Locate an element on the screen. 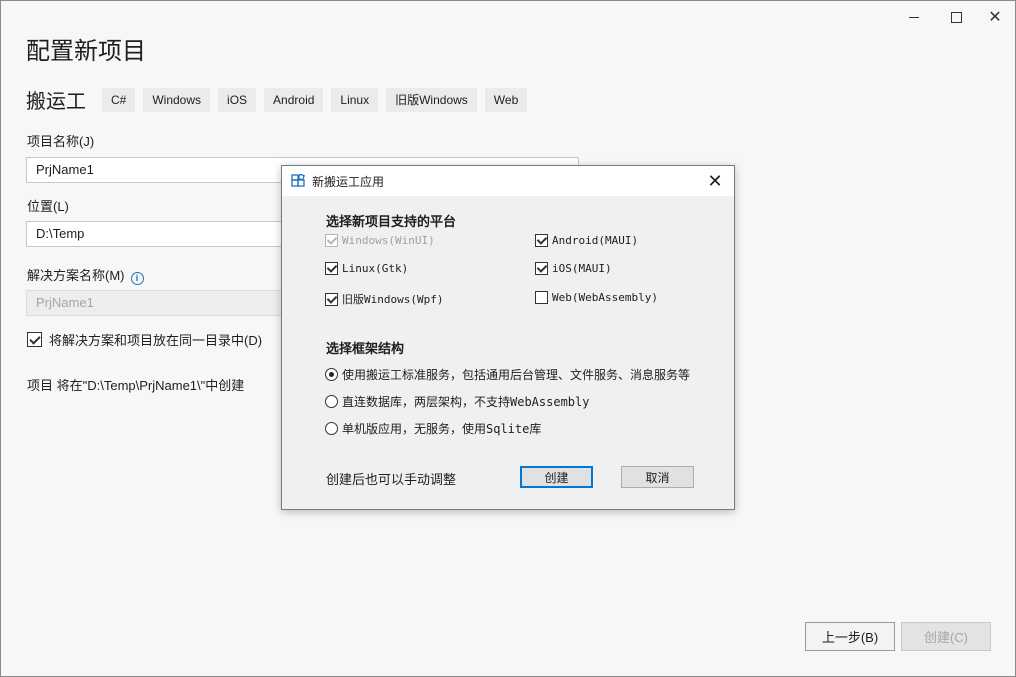  platform-option-android: Android(MAUI) is located at coordinates (586, 240).